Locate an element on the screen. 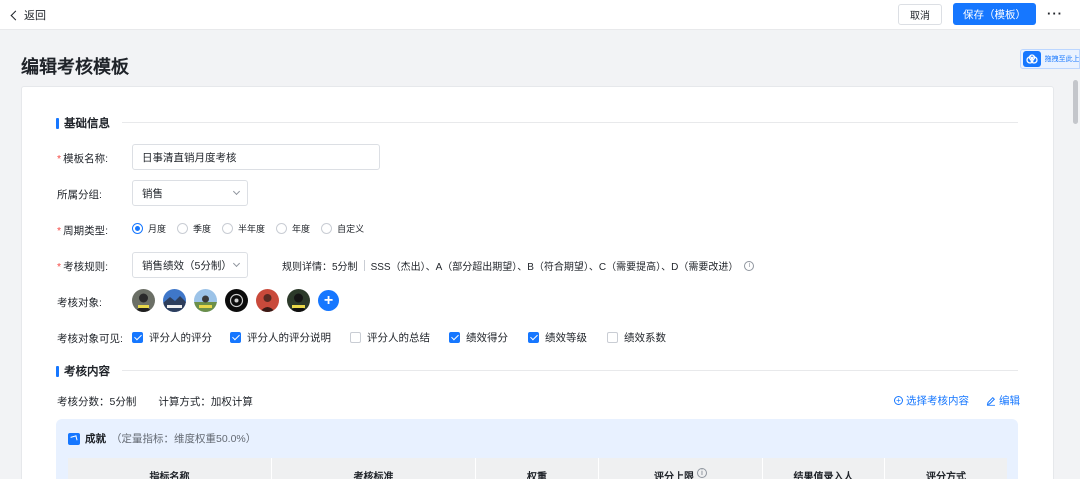 Image resolution: width=1080 pixels, height=479 pixels. pencil-icon is located at coordinates (991, 401).